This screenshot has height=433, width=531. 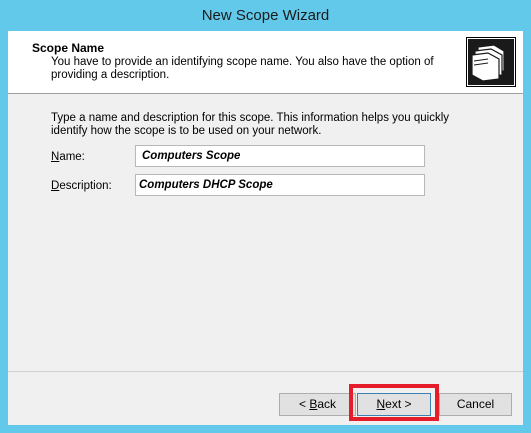 What do you see at coordinates (72, 157) in the screenshot?
I see `name-label-text: ame:` at bounding box center [72, 157].